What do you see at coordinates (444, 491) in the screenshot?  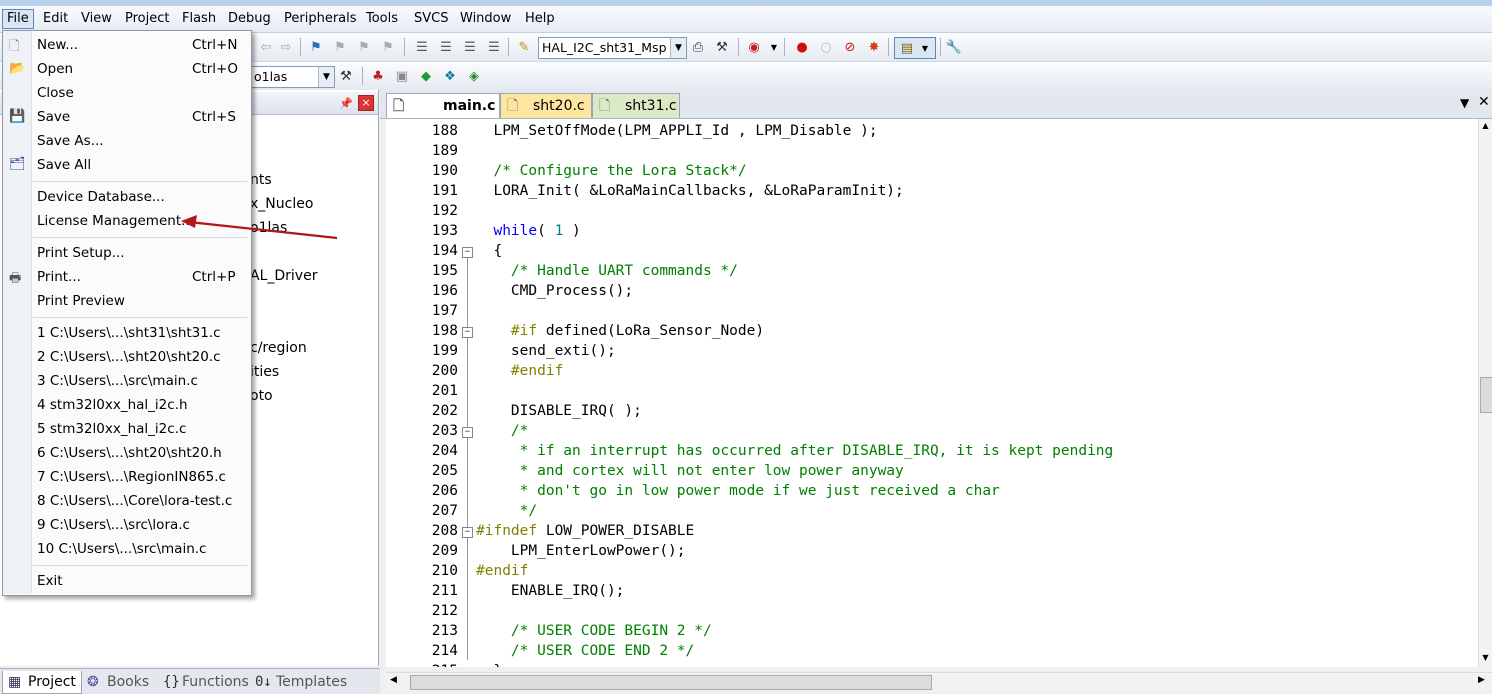 I see `line-number: 206` at bounding box center [444, 491].